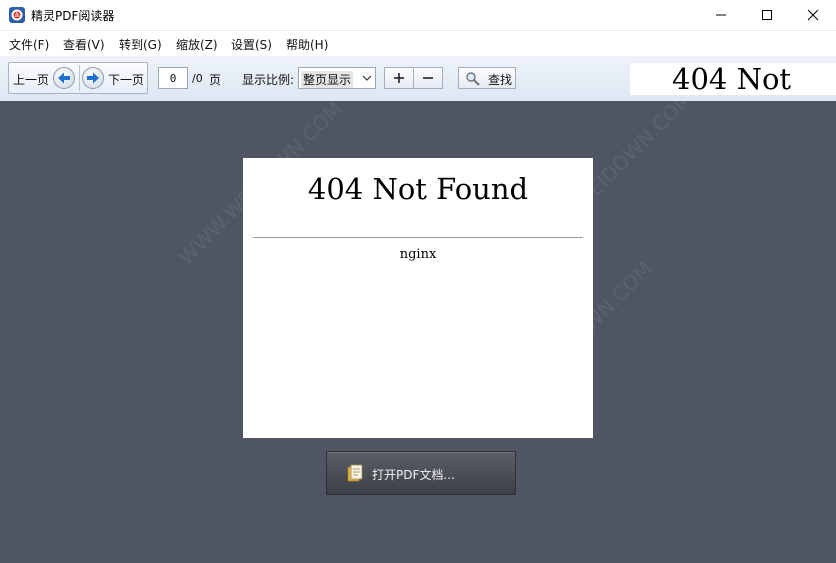 This screenshot has width=836, height=563. Describe the element at coordinates (268, 80) in the screenshot. I see `zoom-label: 显示比例:` at that location.